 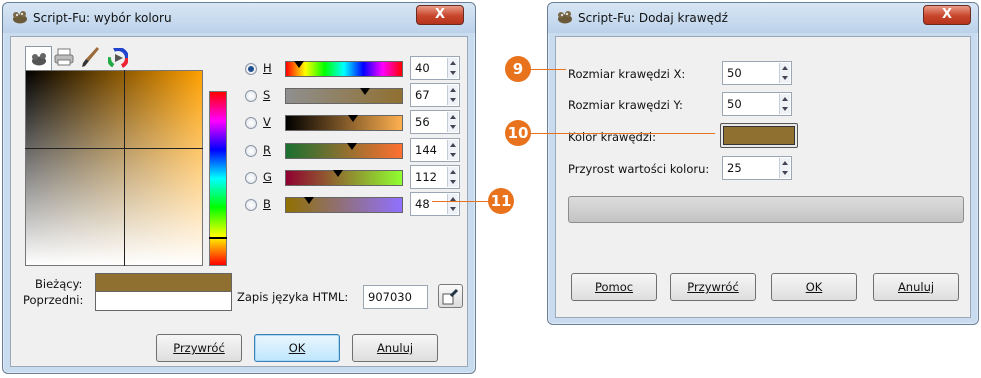 I want to click on radio-g, so click(x=251, y=178).